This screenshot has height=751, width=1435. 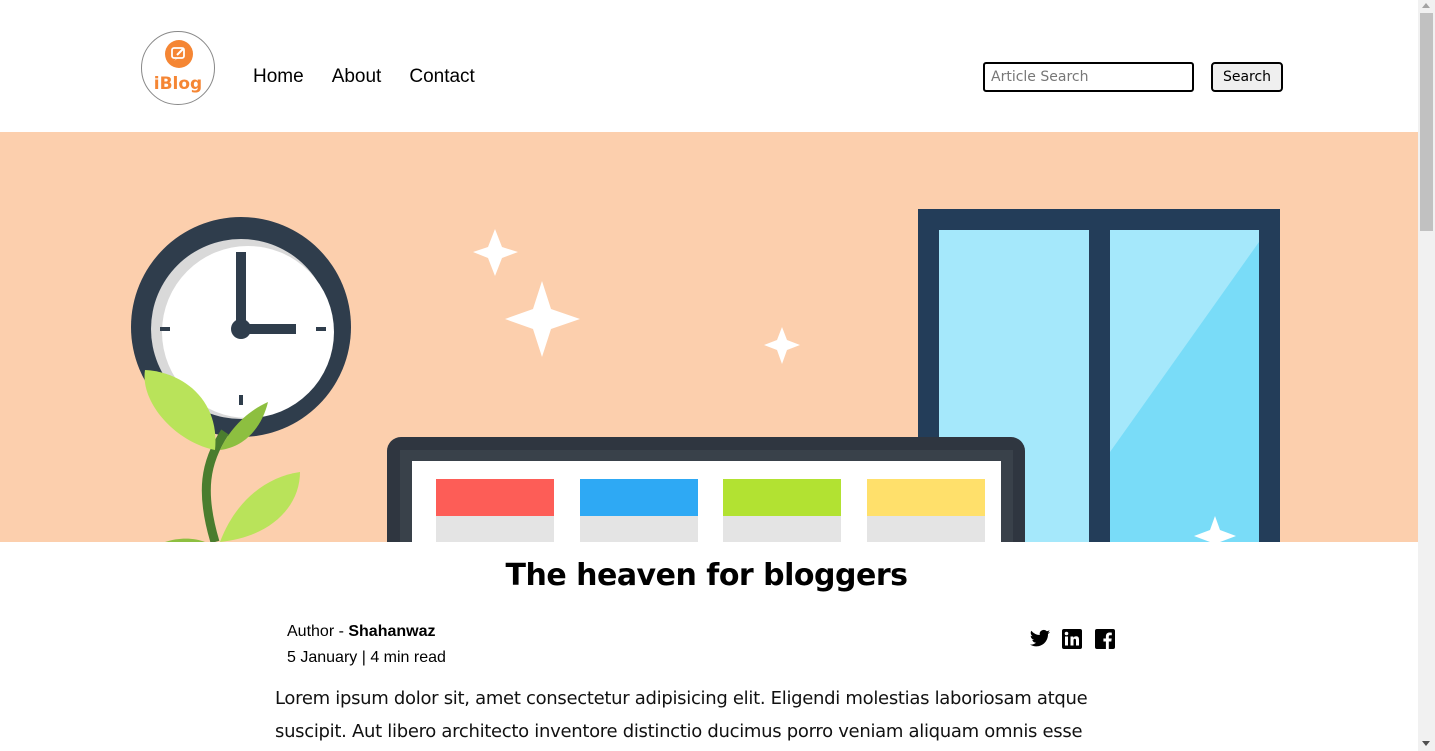 I want to click on scroll-thumb, so click(x=1426, y=122).